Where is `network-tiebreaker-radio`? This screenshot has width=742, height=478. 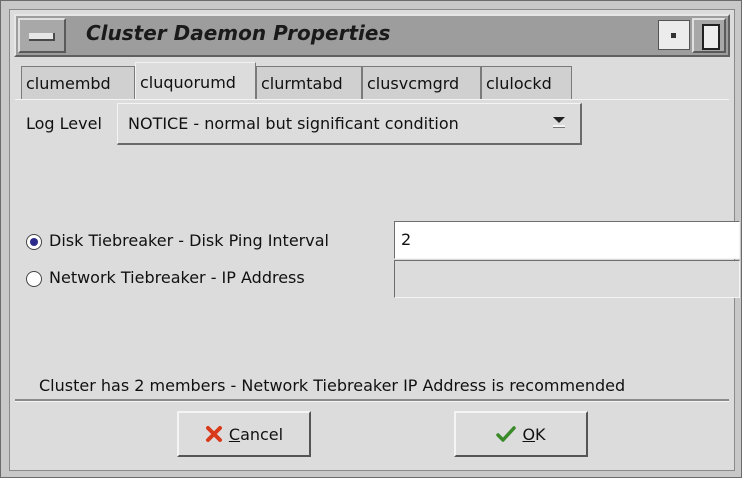
network-tiebreaker-radio is located at coordinates (34, 279).